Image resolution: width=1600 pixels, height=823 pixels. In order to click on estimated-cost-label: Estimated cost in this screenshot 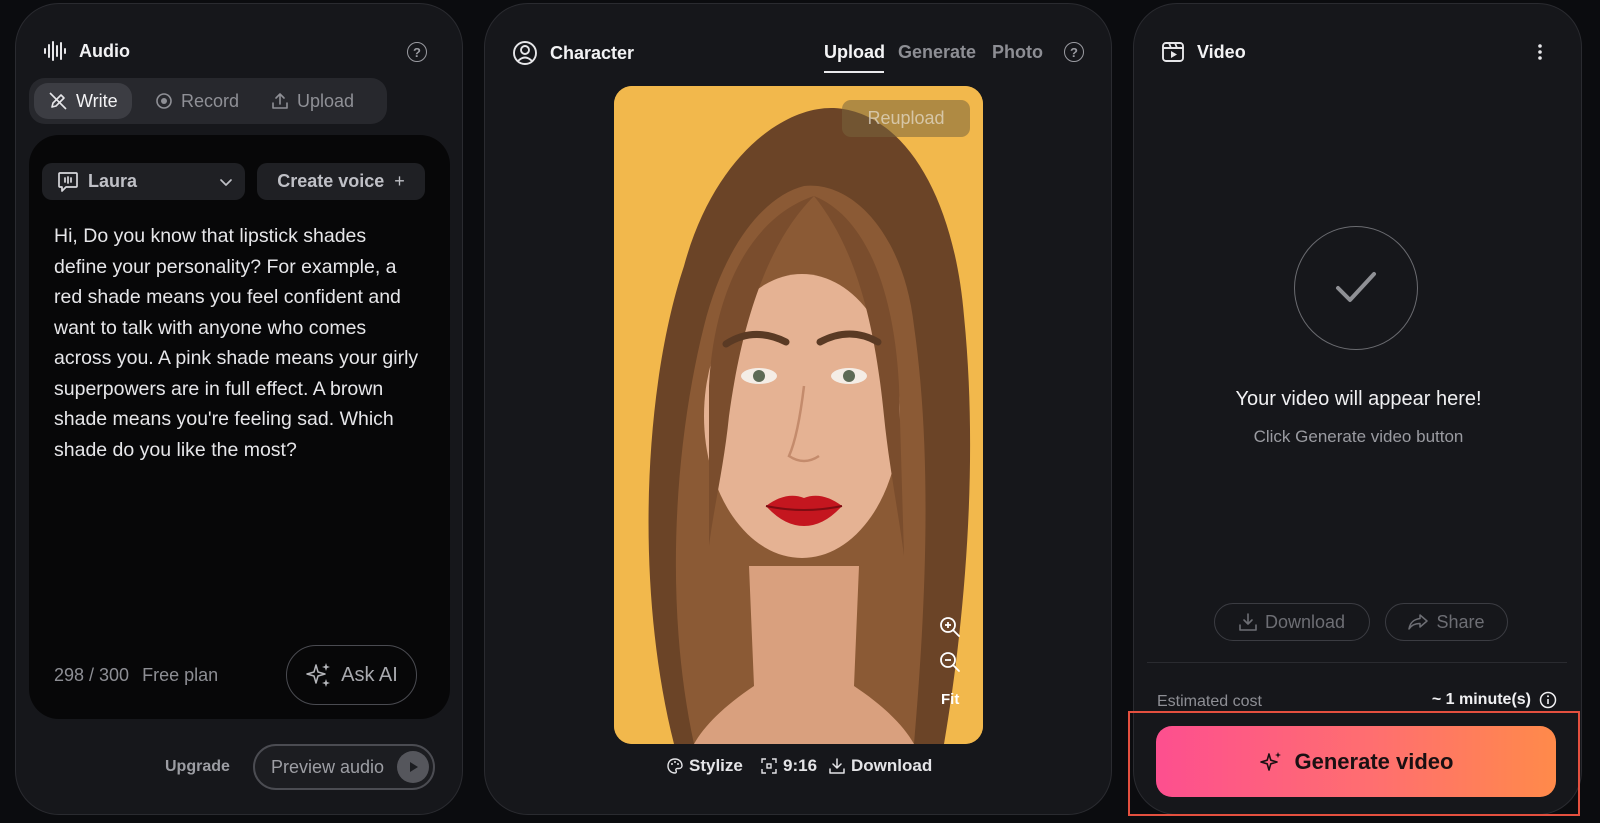, I will do `click(1209, 701)`.